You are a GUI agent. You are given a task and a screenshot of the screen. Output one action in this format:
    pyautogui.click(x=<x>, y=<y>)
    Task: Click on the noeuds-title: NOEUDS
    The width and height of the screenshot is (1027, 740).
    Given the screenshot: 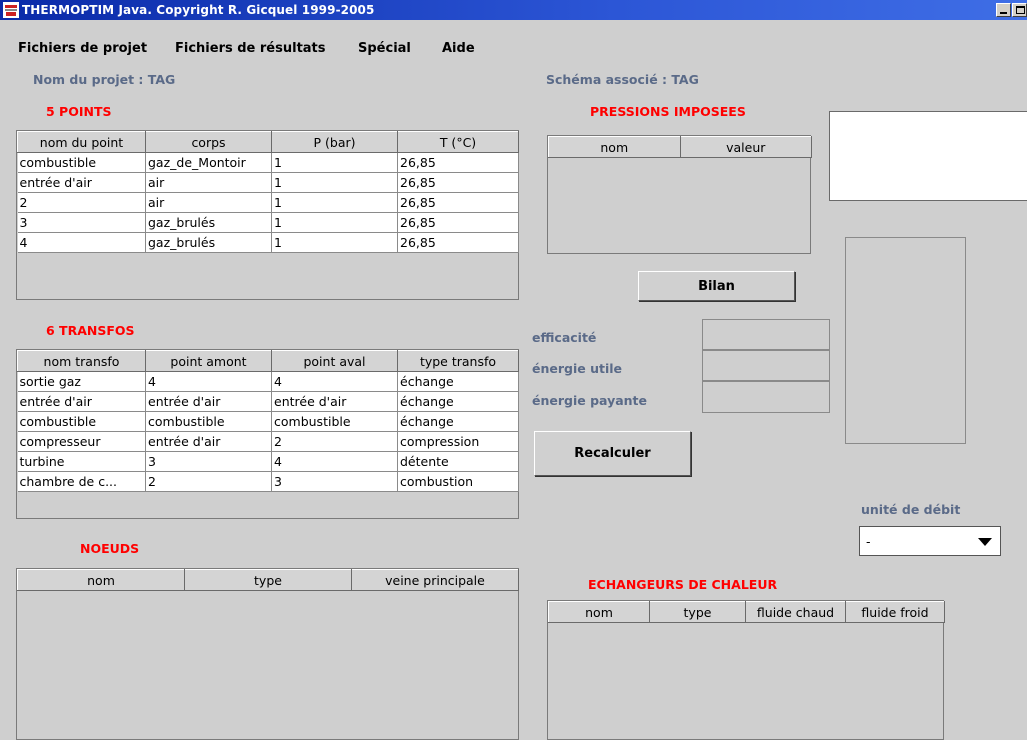 What is the action you would take?
    pyautogui.click(x=110, y=548)
    